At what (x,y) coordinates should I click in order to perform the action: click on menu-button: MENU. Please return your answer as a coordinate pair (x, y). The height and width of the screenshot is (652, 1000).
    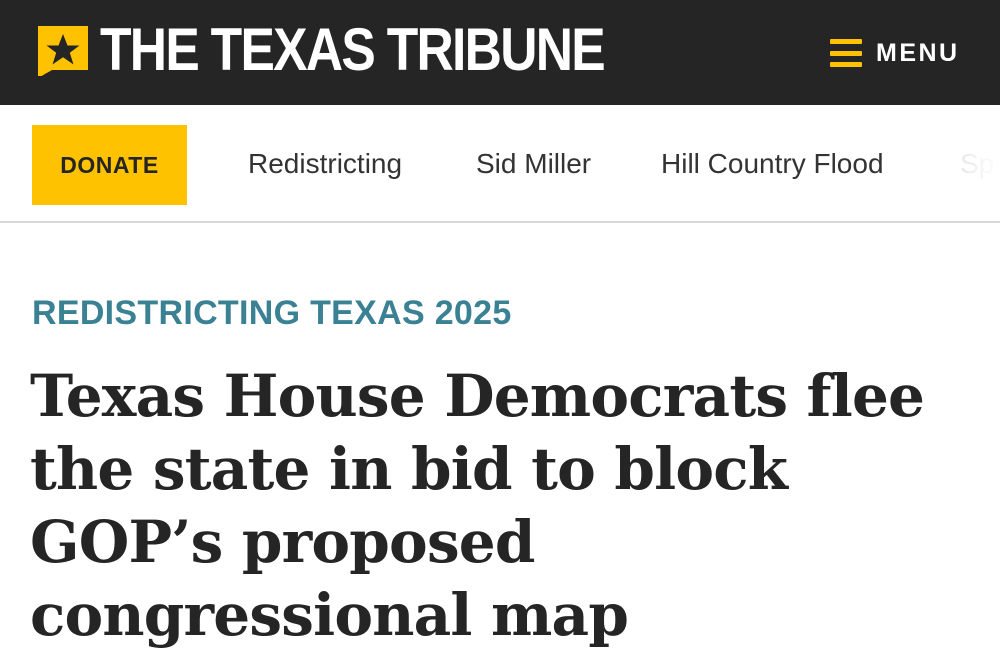
    Looking at the image, I should click on (895, 53).